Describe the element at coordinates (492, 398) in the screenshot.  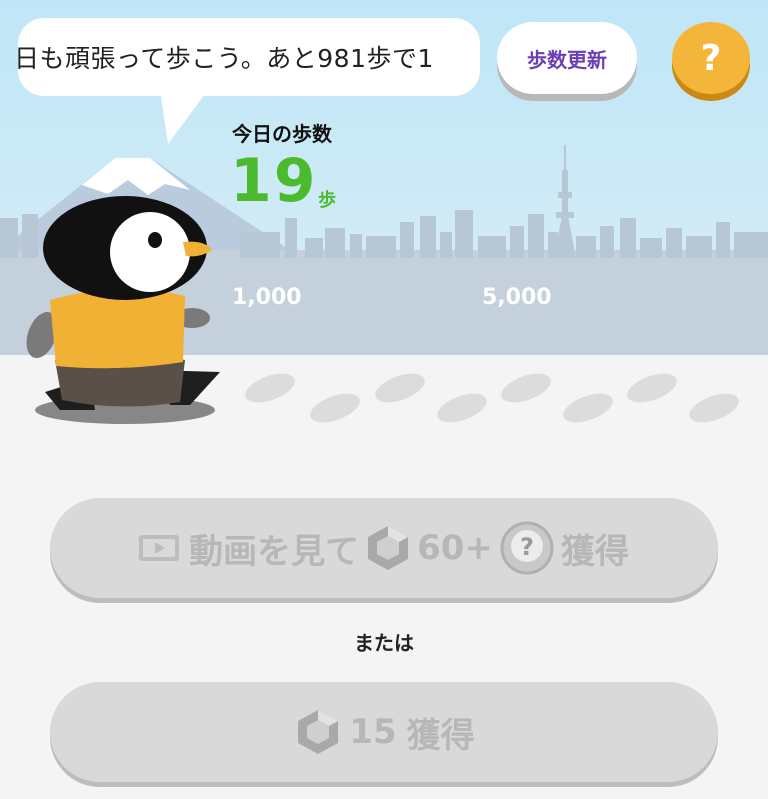
I see `footprints` at that location.